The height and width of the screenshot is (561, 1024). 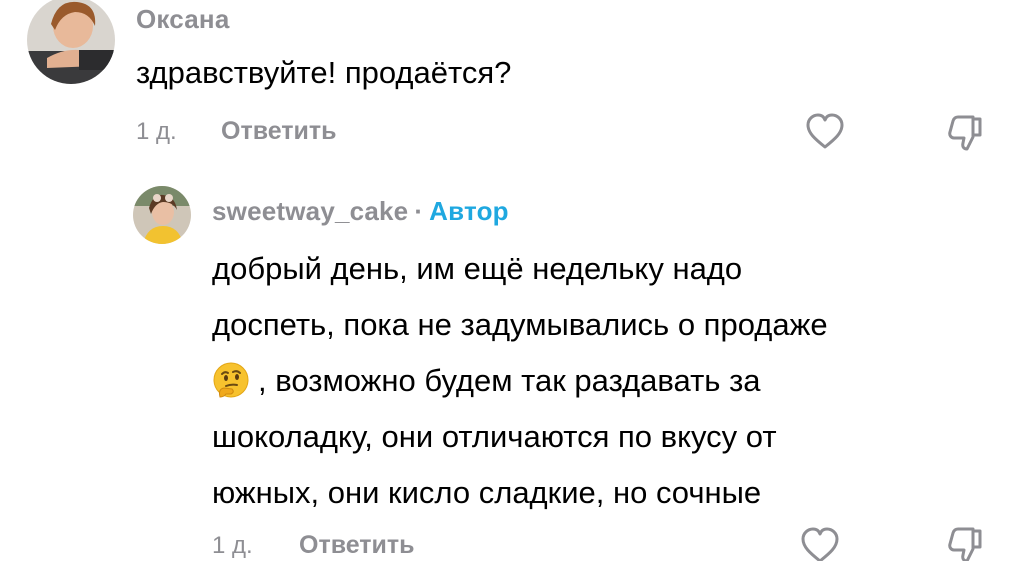 What do you see at coordinates (183, 19) in the screenshot?
I see `comment-username: Оксана` at bounding box center [183, 19].